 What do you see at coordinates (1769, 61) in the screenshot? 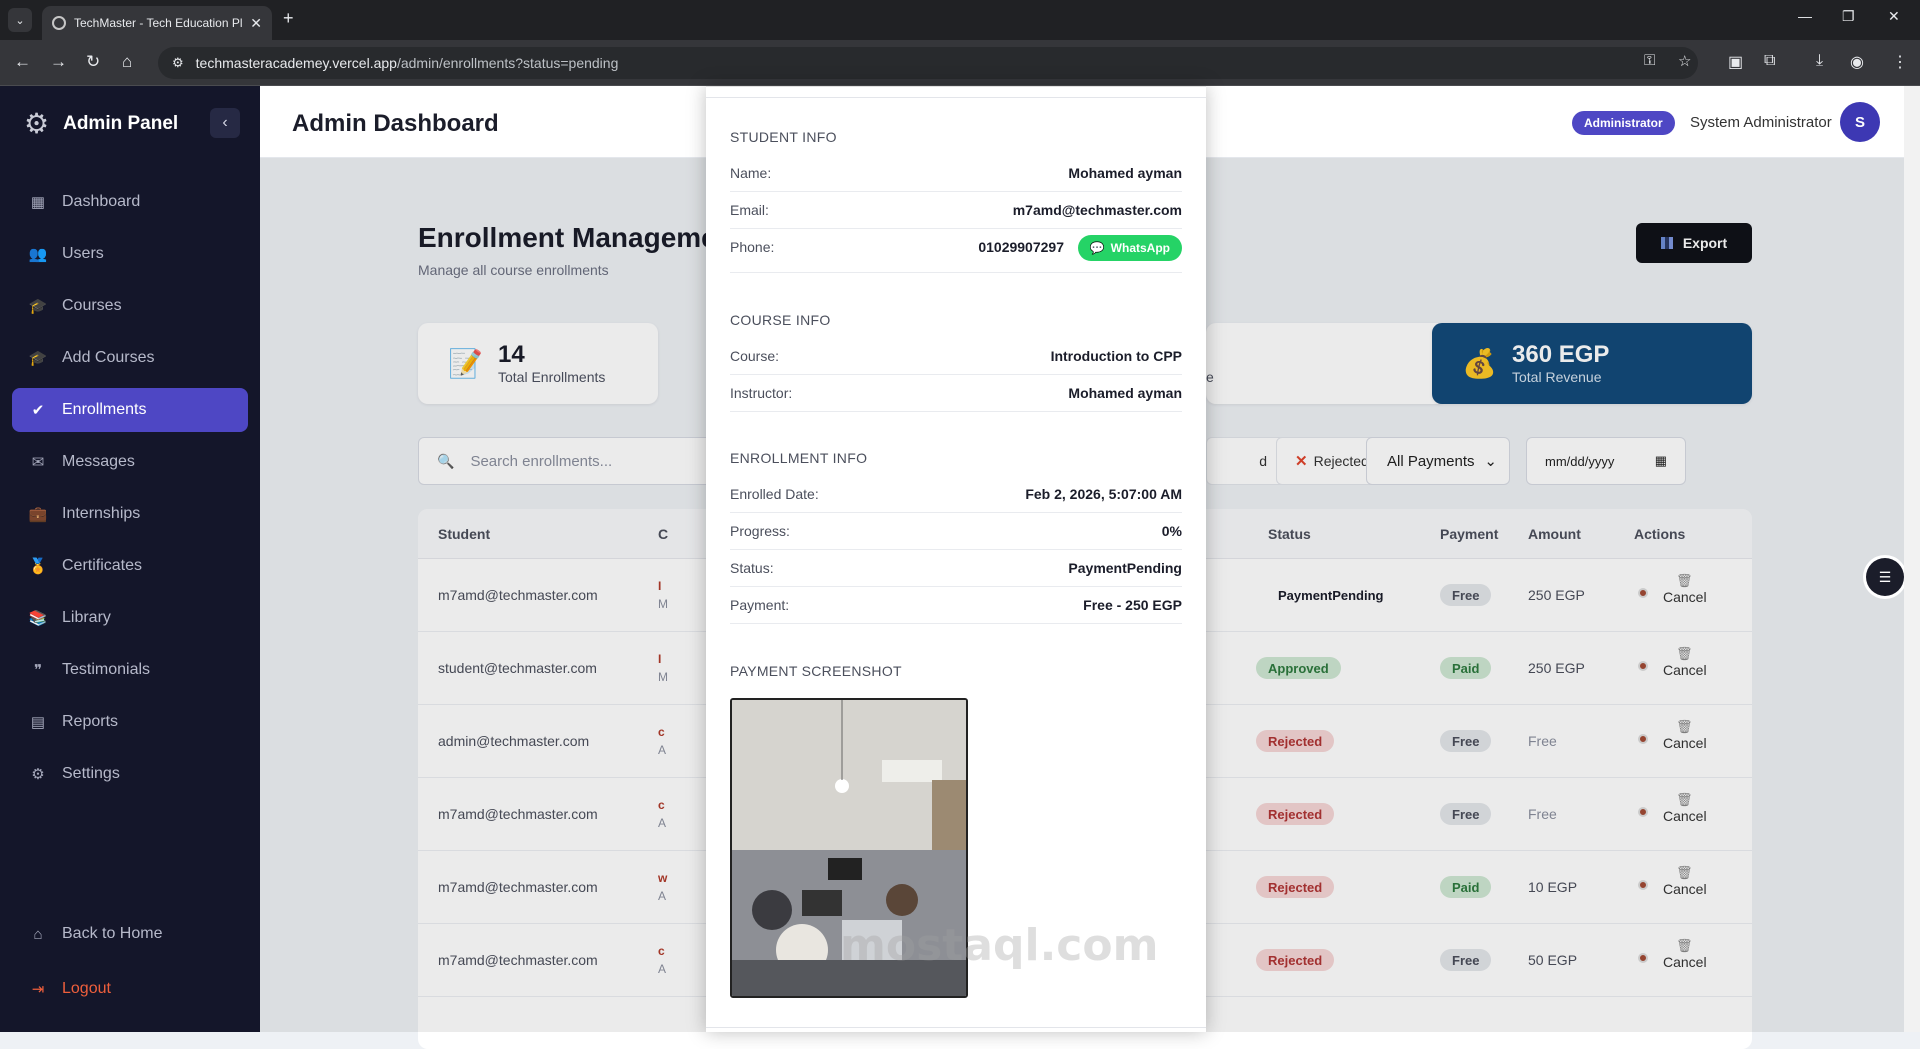
I see `extensions-icon: ⧉` at bounding box center [1769, 61].